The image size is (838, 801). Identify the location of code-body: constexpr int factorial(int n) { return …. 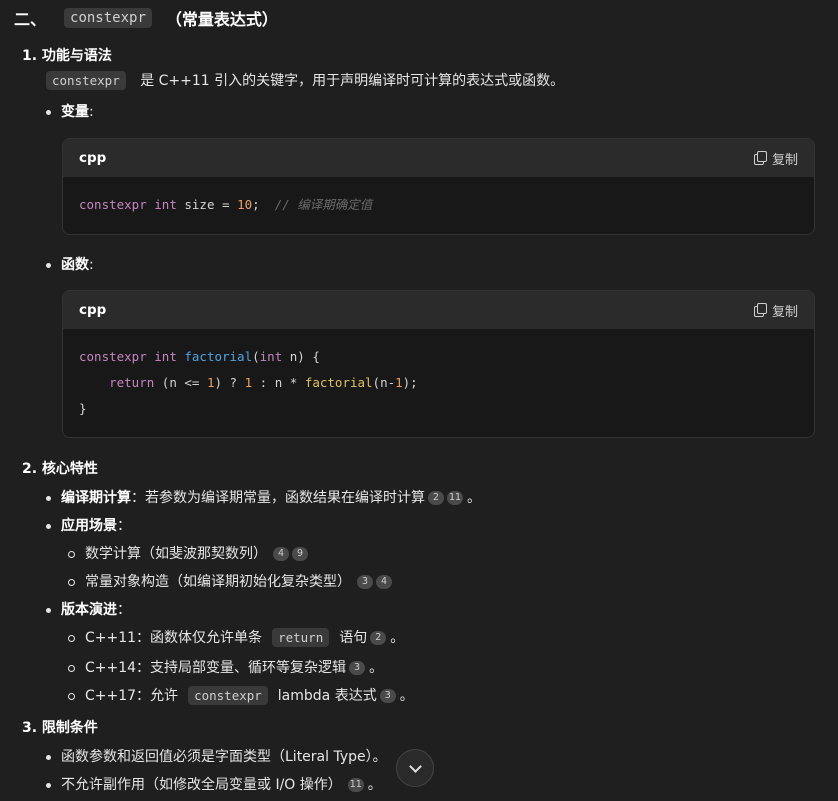
(438, 375).